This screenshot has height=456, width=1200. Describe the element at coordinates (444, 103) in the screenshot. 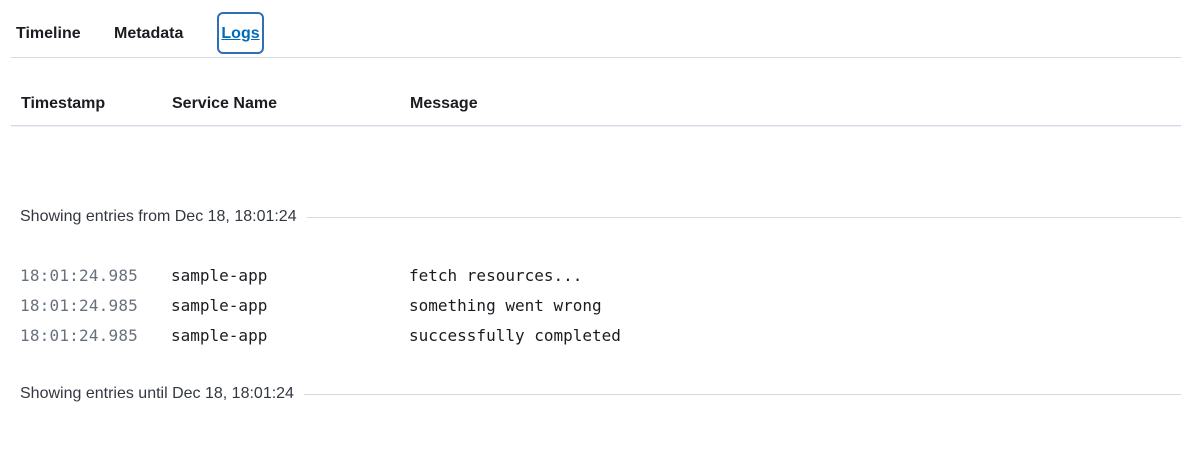

I see `column-header-message: Message` at that location.